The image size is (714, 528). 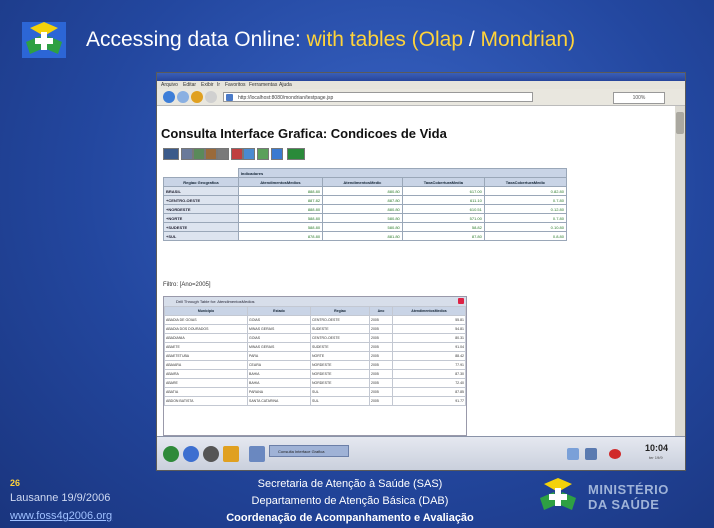 I want to click on forward-icon, so click(x=183, y=97).